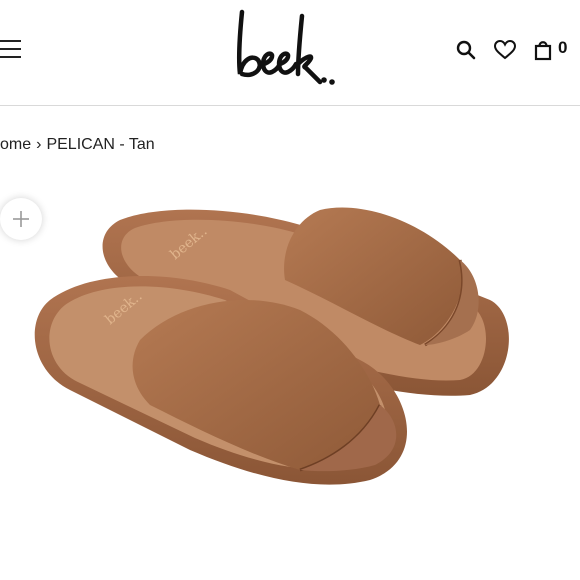  What do you see at coordinates (290, 105) in the screenshot?
I see `header-divider` at bounding box center [290, 105].